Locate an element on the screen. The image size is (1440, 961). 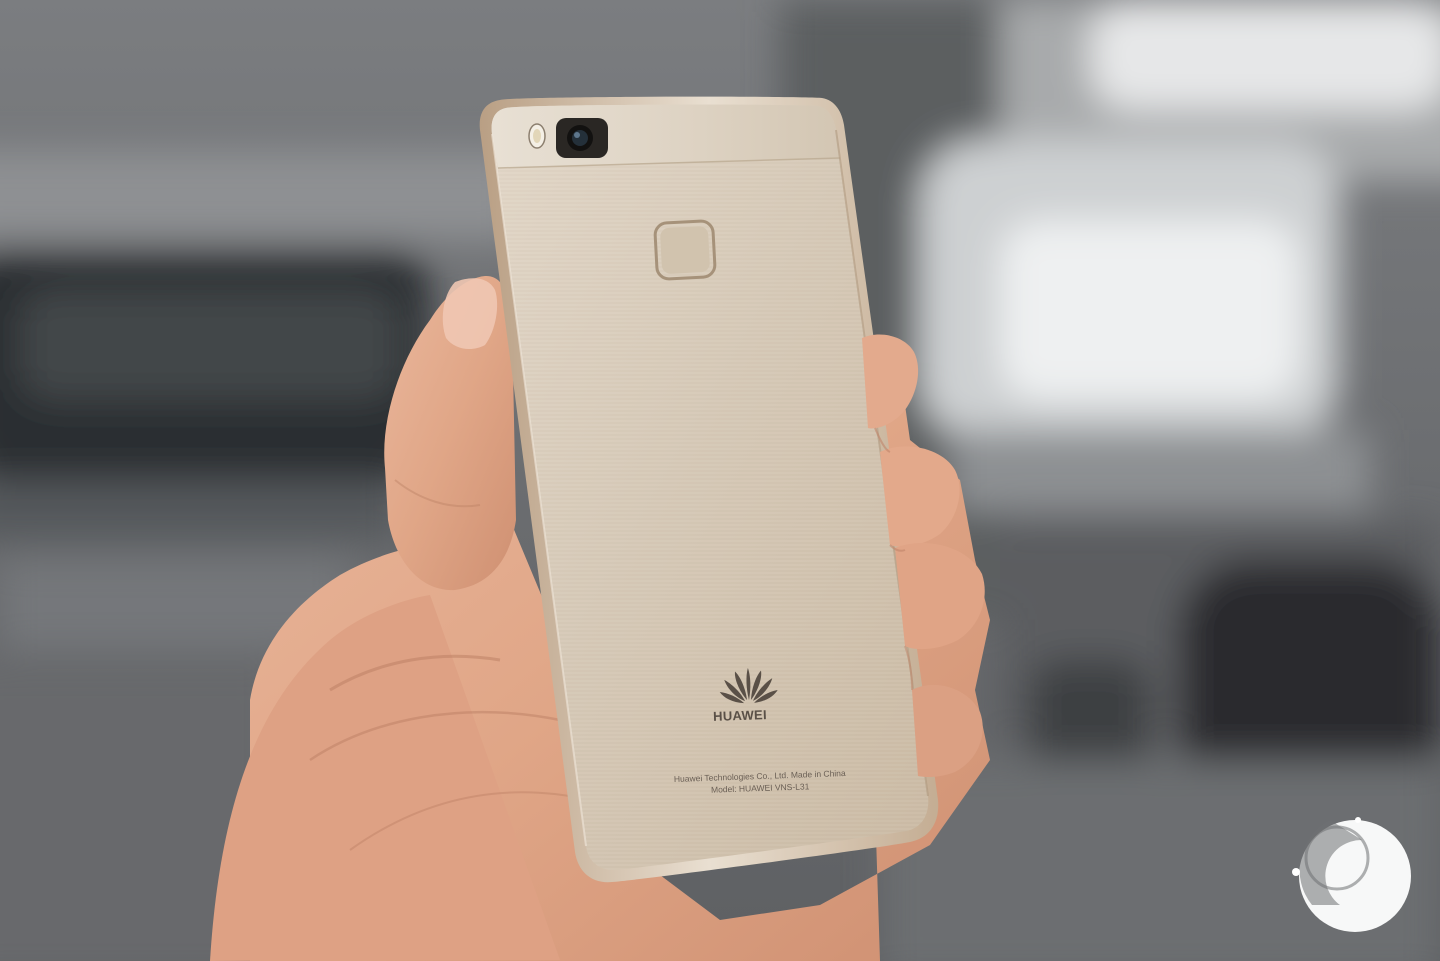
camera-icon is located at coordinates (582, 138).